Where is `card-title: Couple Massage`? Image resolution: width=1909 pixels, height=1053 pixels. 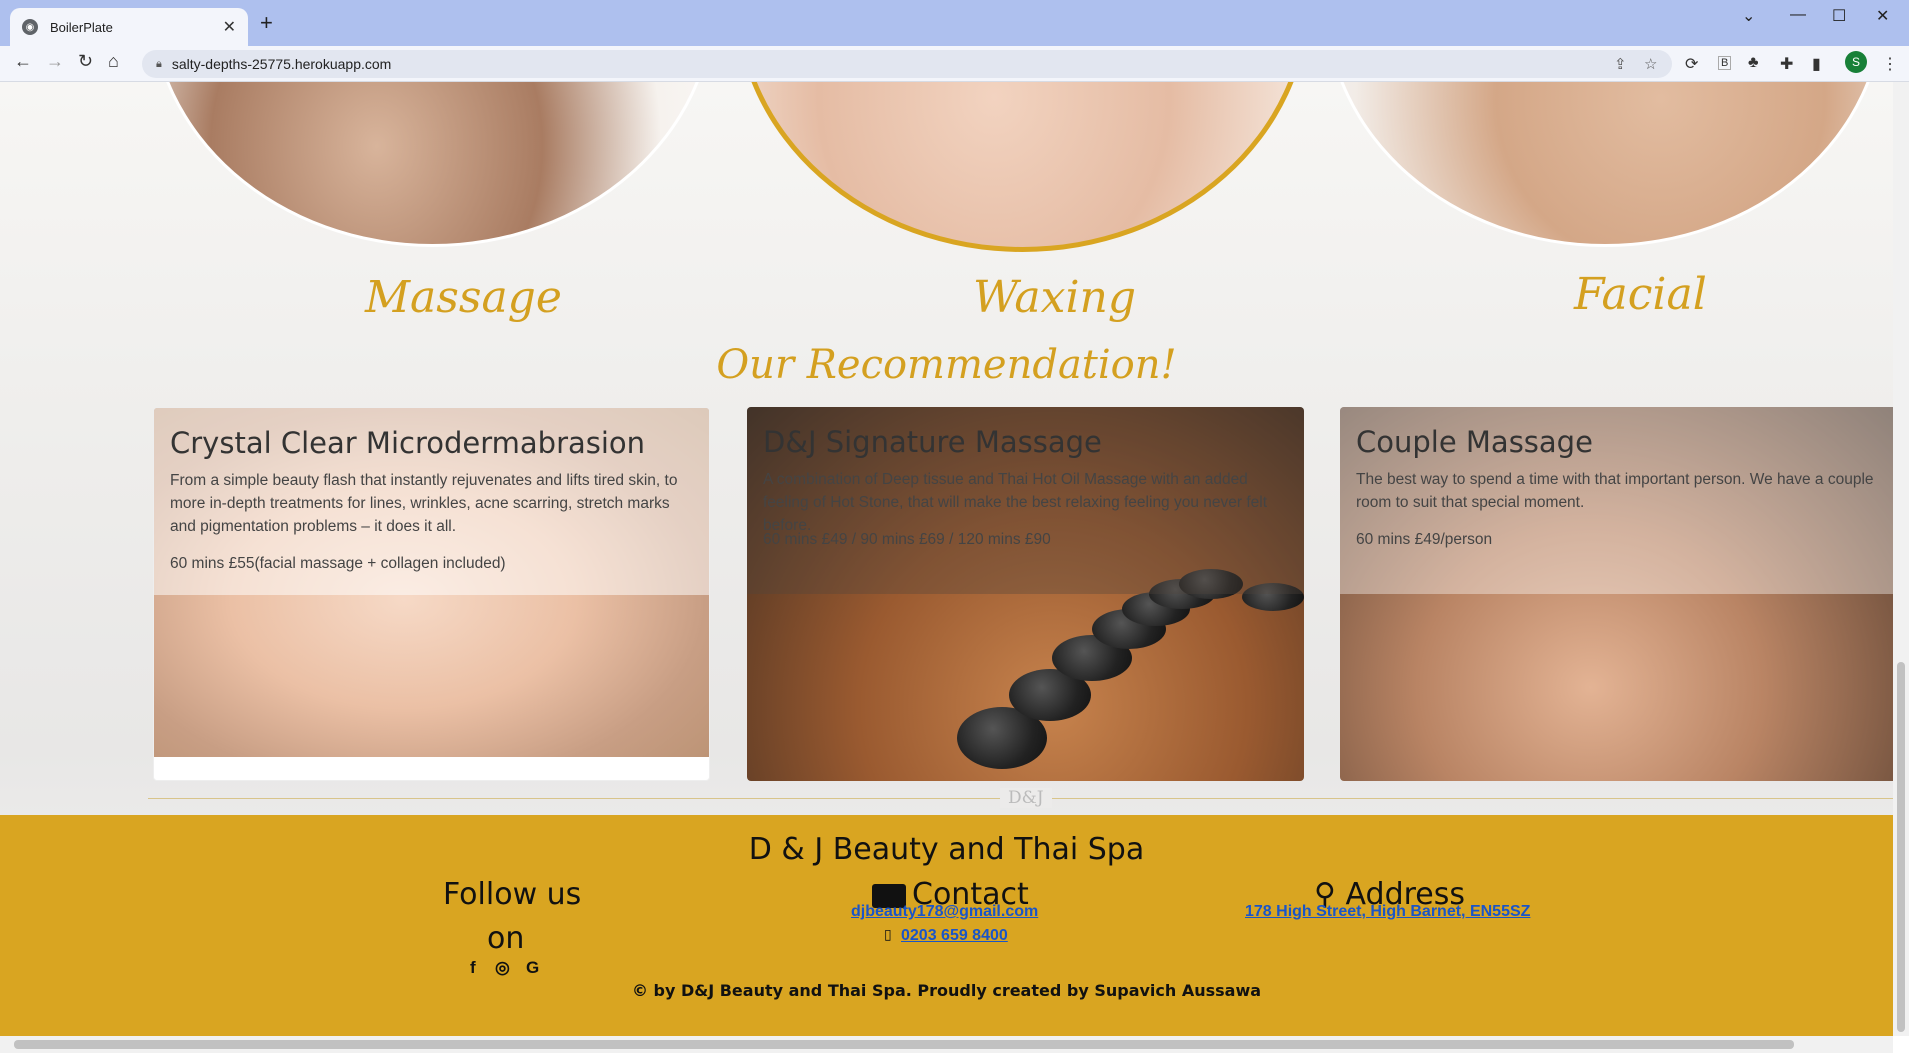 card-title: Couple Massage is located at coordinates (1474, 442).